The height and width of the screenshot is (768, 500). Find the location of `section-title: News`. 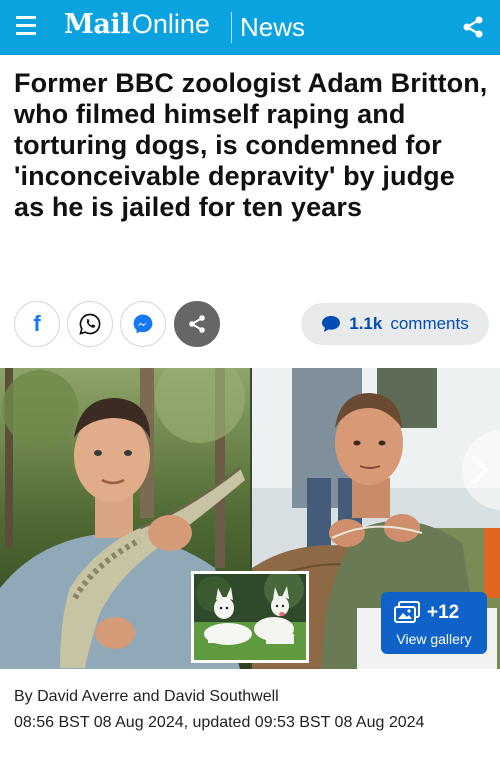

section-title: News is located at coordinates (272, 27).